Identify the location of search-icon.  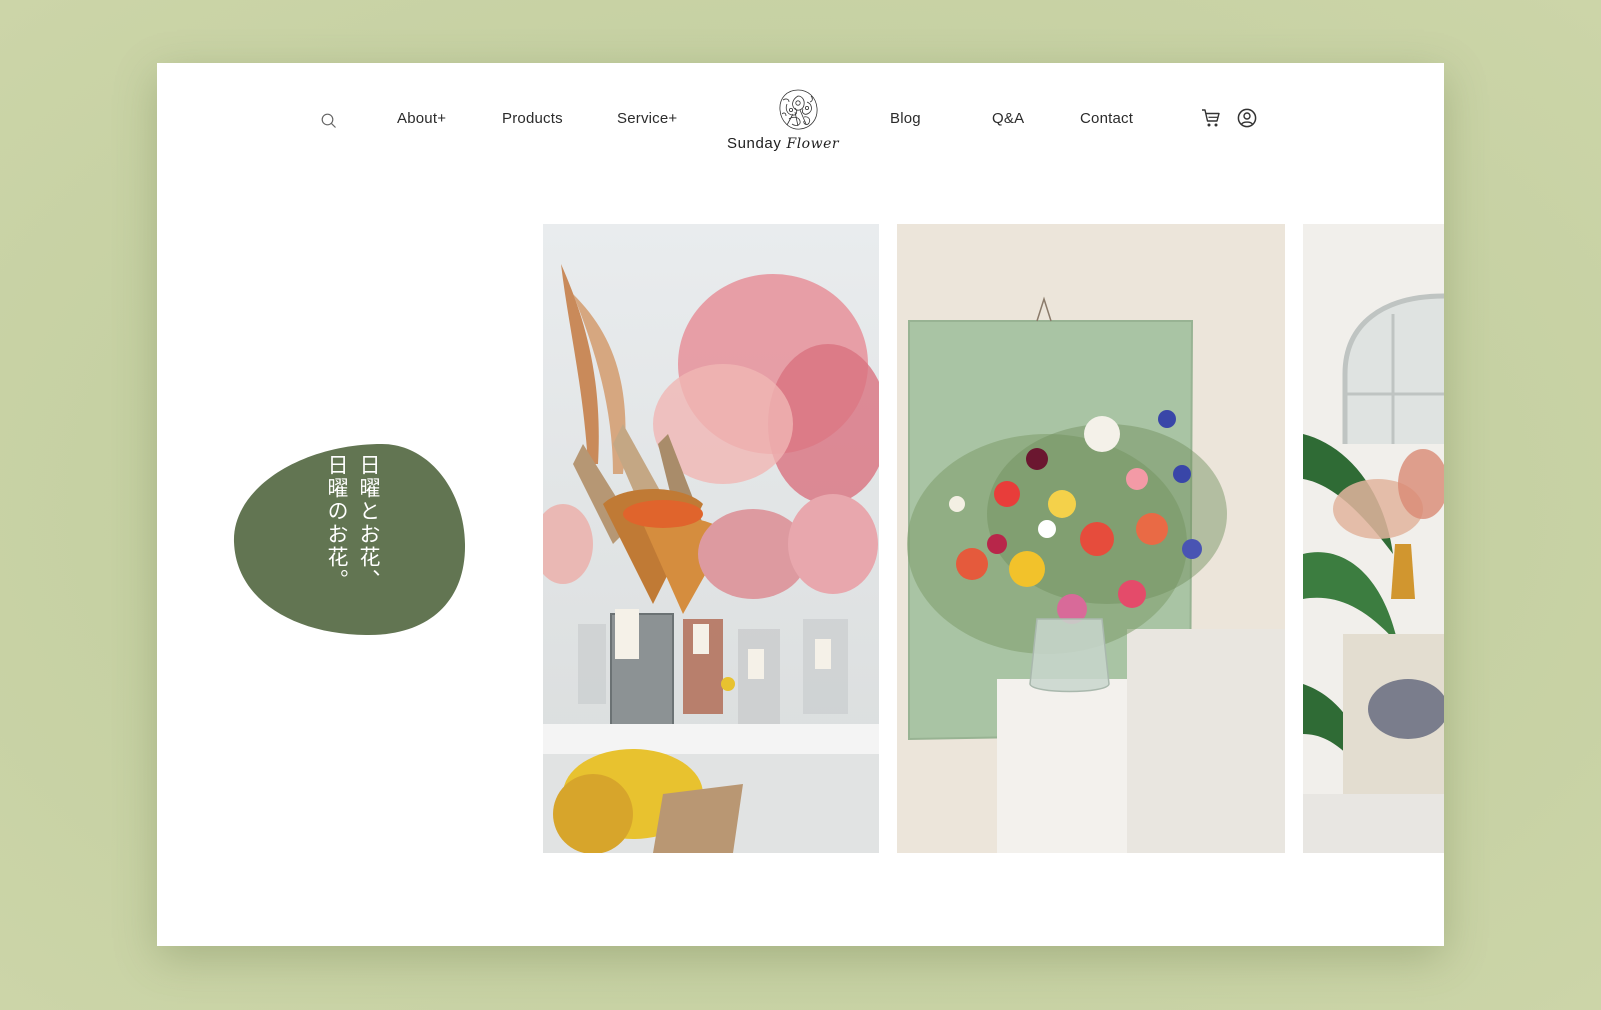
(329, 121).